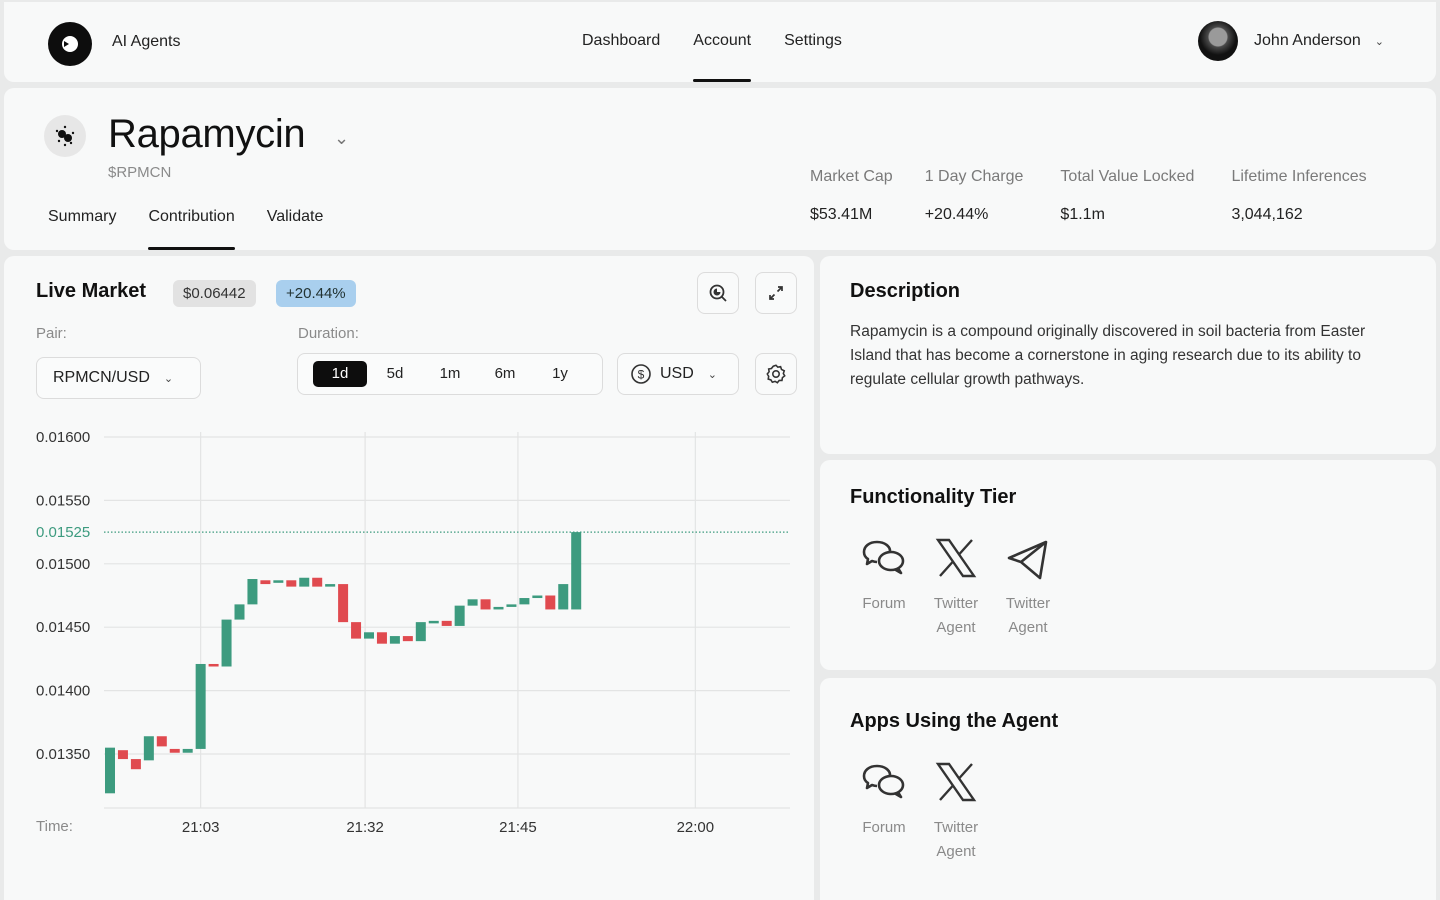 This screenshot has height=900, width=1440. What do you see at coordinates (207, 134) in the screenshot?
I see `token-name: Rapamycin` at bounding box center [207, 134].